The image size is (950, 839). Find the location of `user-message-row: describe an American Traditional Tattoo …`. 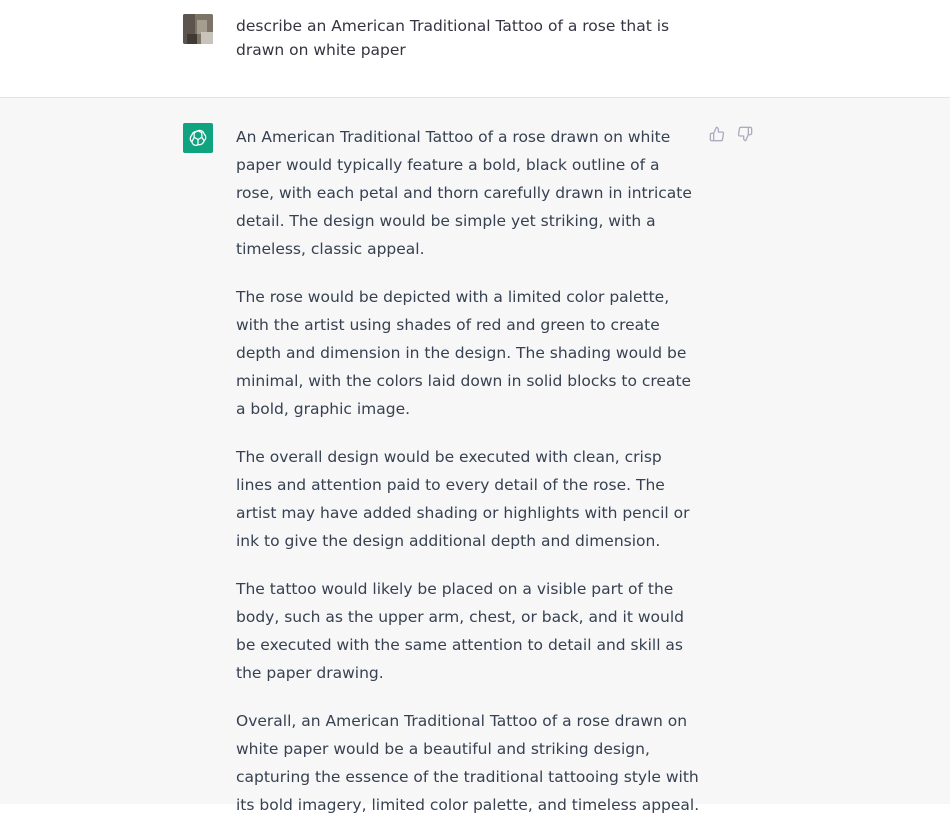

user-message-row: describe an American Traditional Tattoo … is located at coordinates (475, 49).